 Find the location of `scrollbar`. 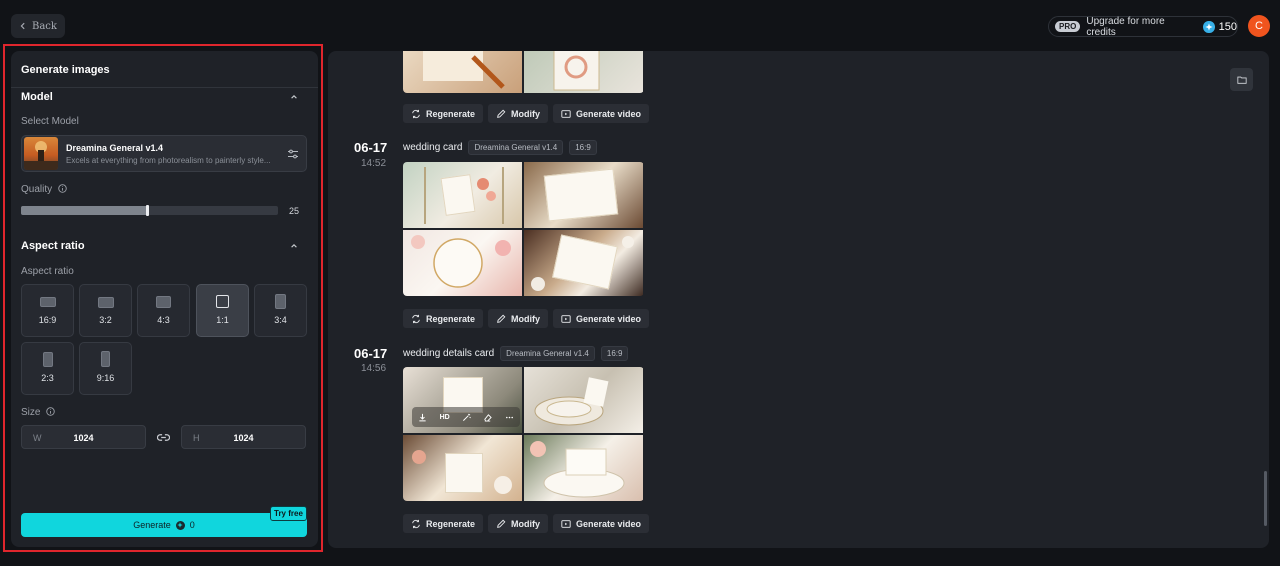

scrollbar is located at coordinates (1265, 498).